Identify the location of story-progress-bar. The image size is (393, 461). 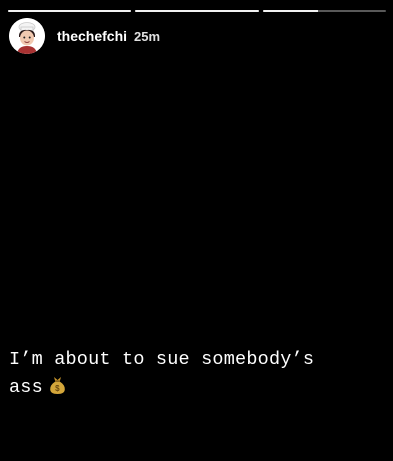
(197, 11).